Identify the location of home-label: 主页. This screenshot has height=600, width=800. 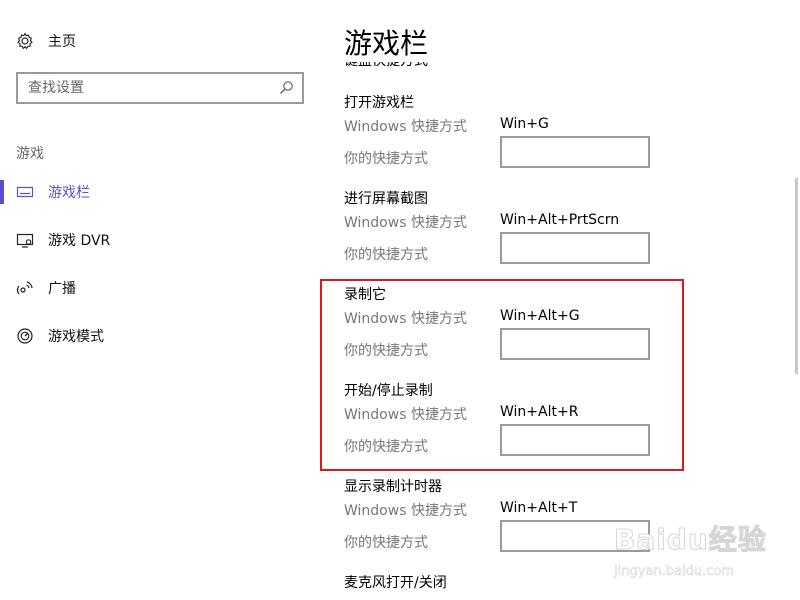
(62, 42).